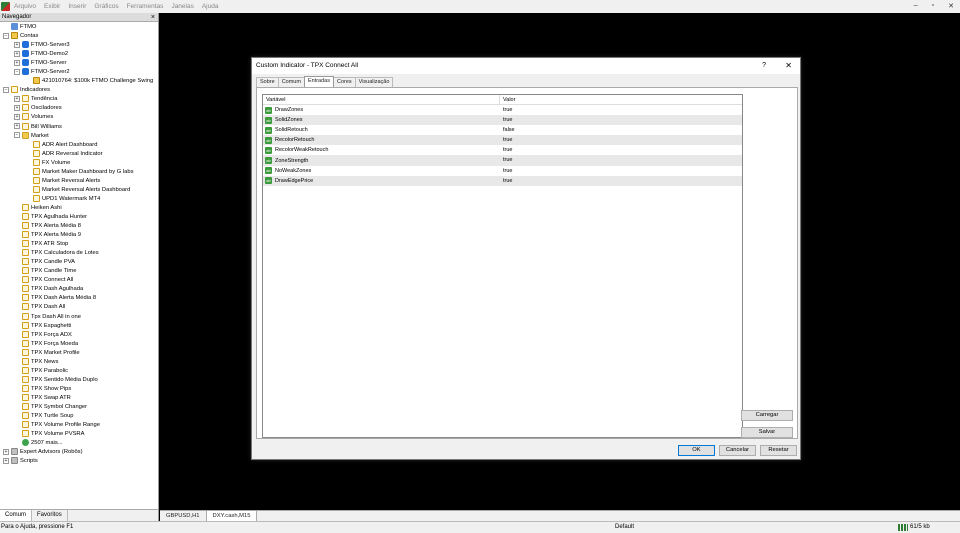 This screenshot has width=960, height=533. What do you see at coordinates (106, 6) in the screenshot?
I see `menu-graficos: Gráficos` at bounding box center [106, 6].